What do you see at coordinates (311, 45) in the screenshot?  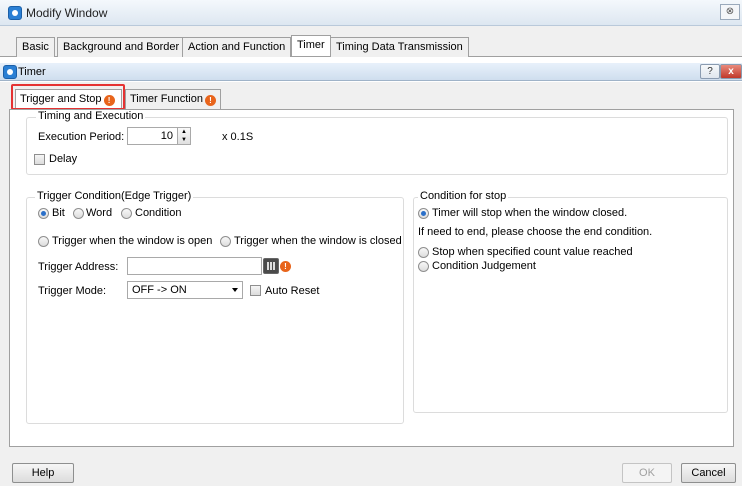 I see `tab-timer: Timer` at bounding box center [311, 45].